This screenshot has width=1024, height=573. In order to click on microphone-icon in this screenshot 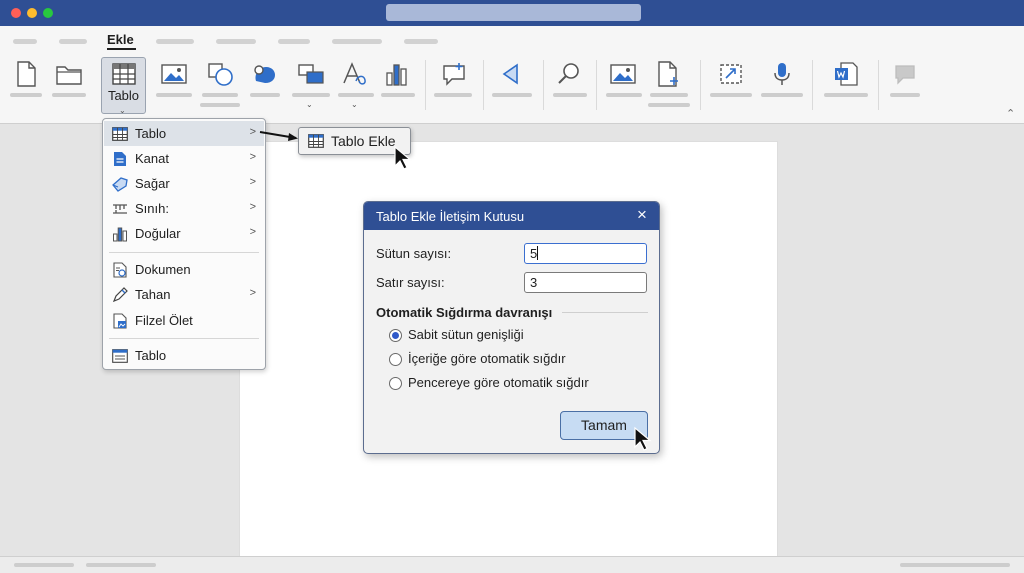, I will do `click(782, 74)`.